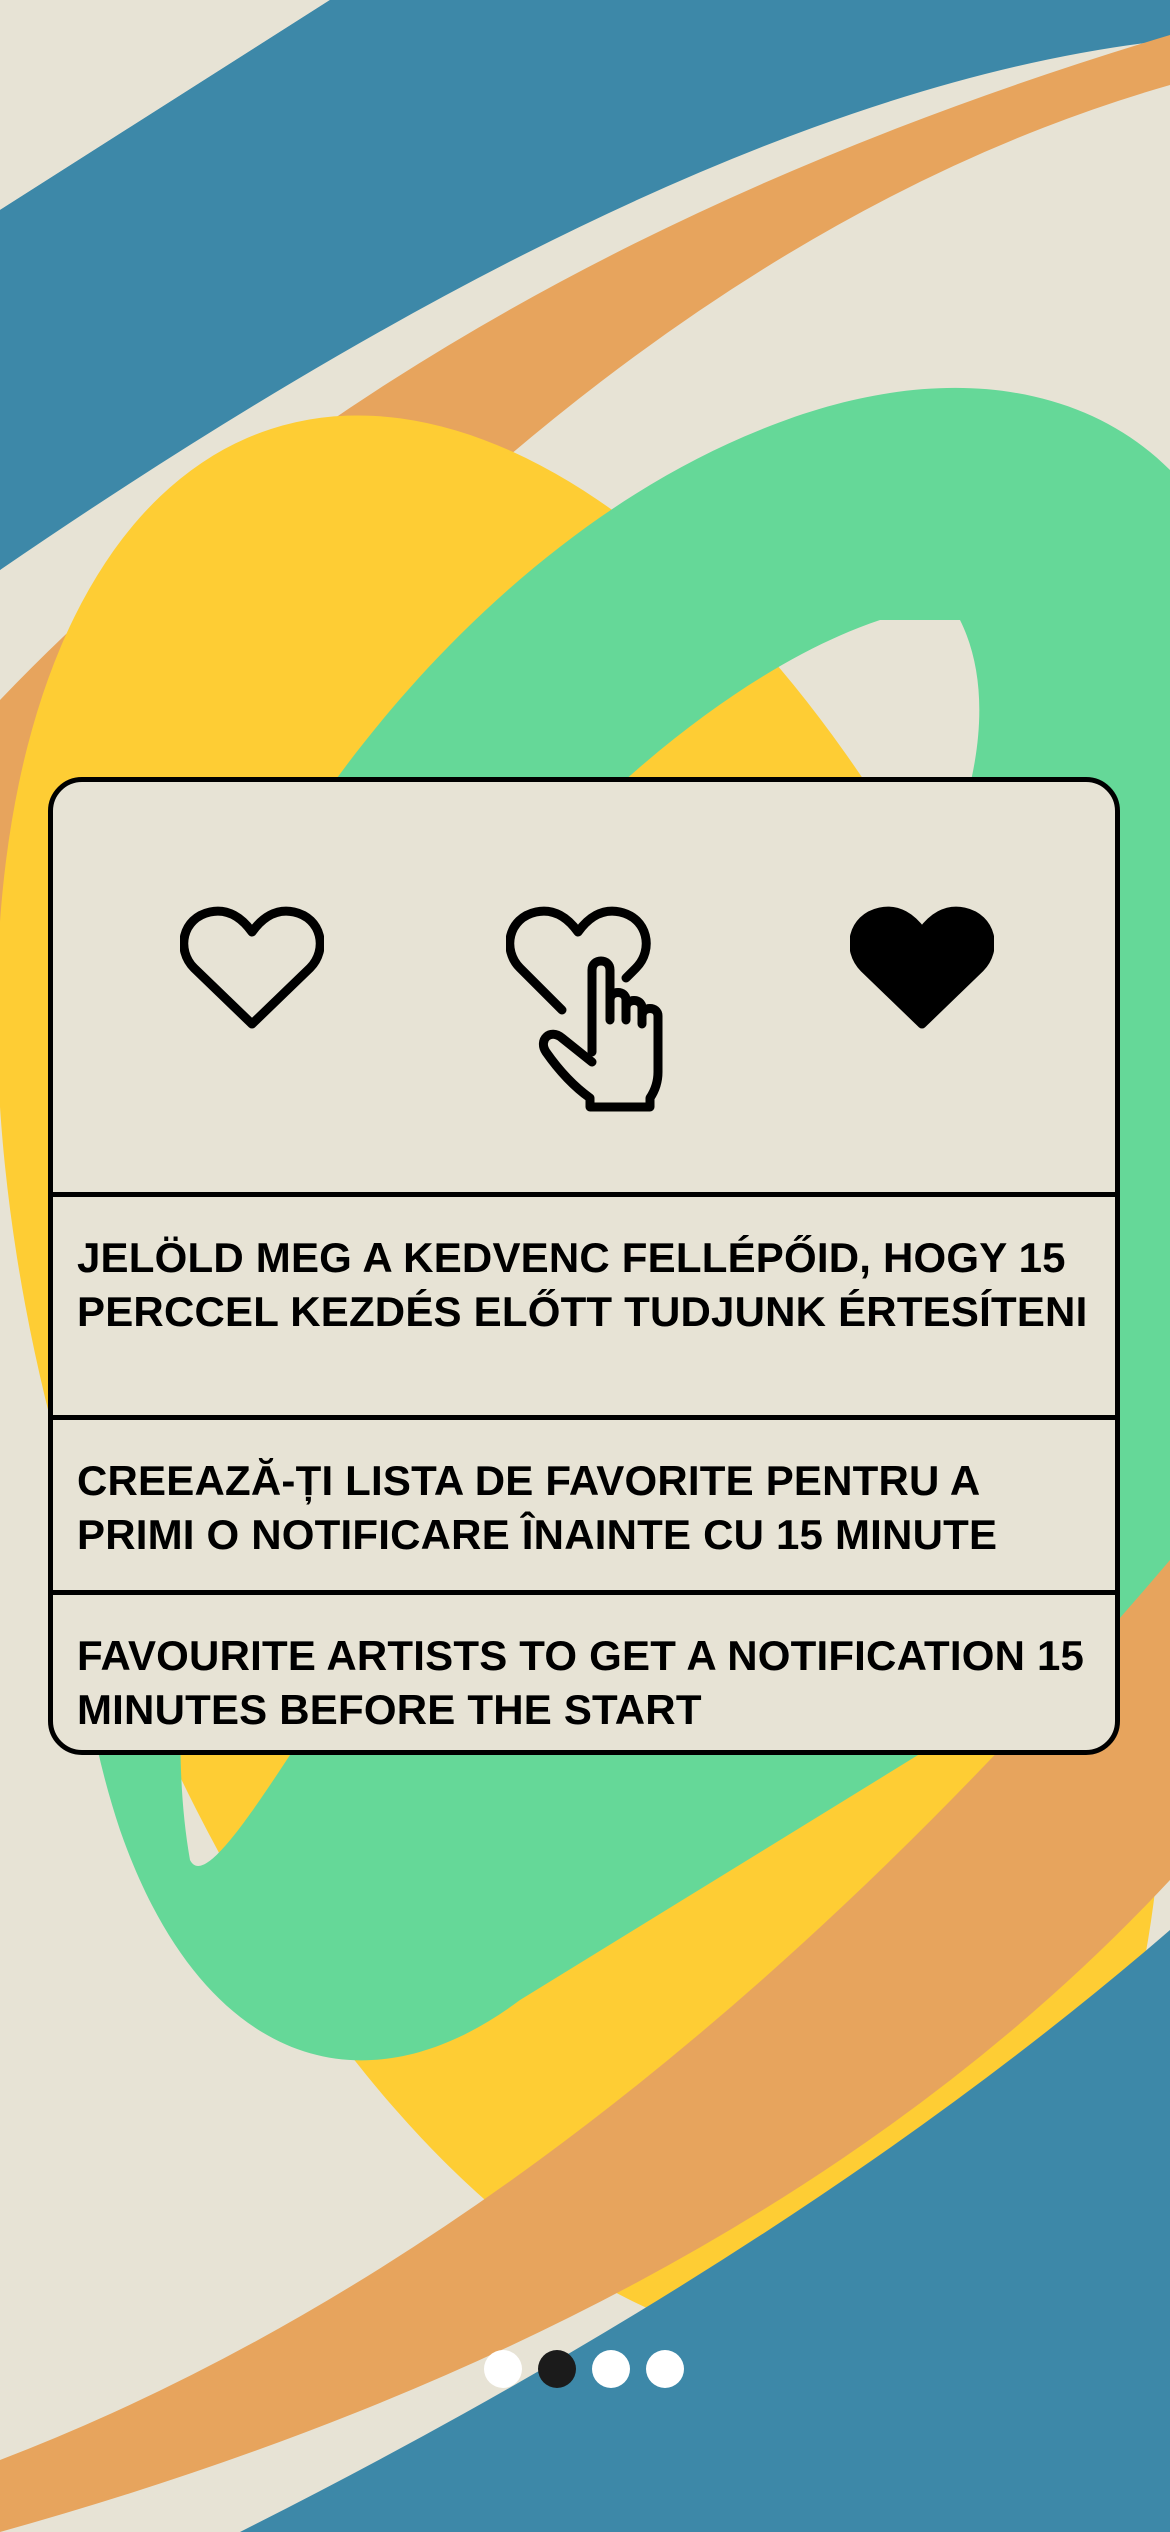 The height and width of the screenshot is (2532, 1170). Describe the element at coordinates (252, 967) in the screenshot. I see `heart-outline-icon` at that location.